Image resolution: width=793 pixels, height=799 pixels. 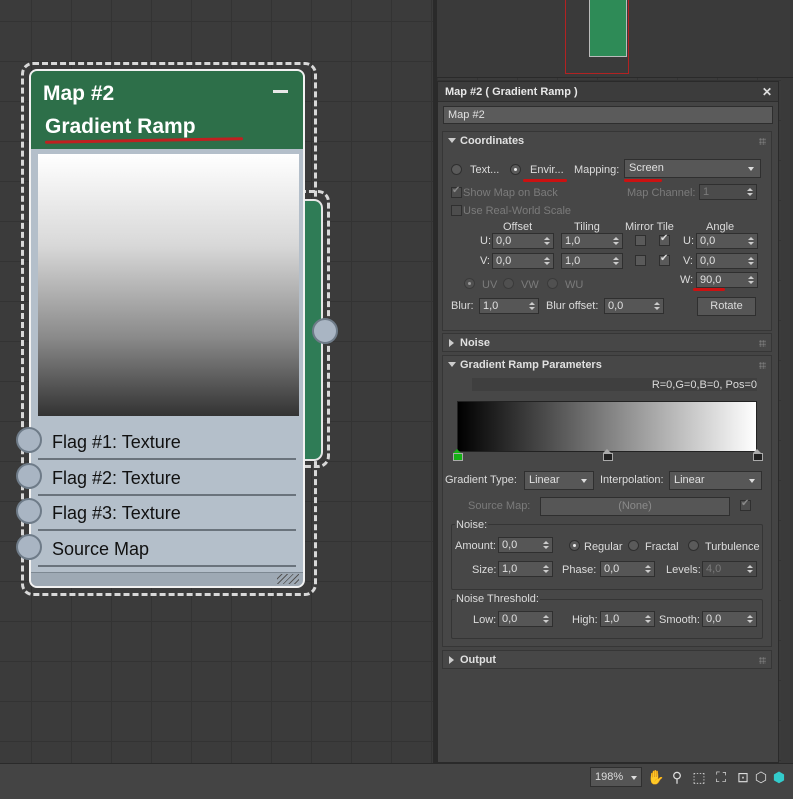 I want to click on resize-grip-icon, so click(x=288, y=579).